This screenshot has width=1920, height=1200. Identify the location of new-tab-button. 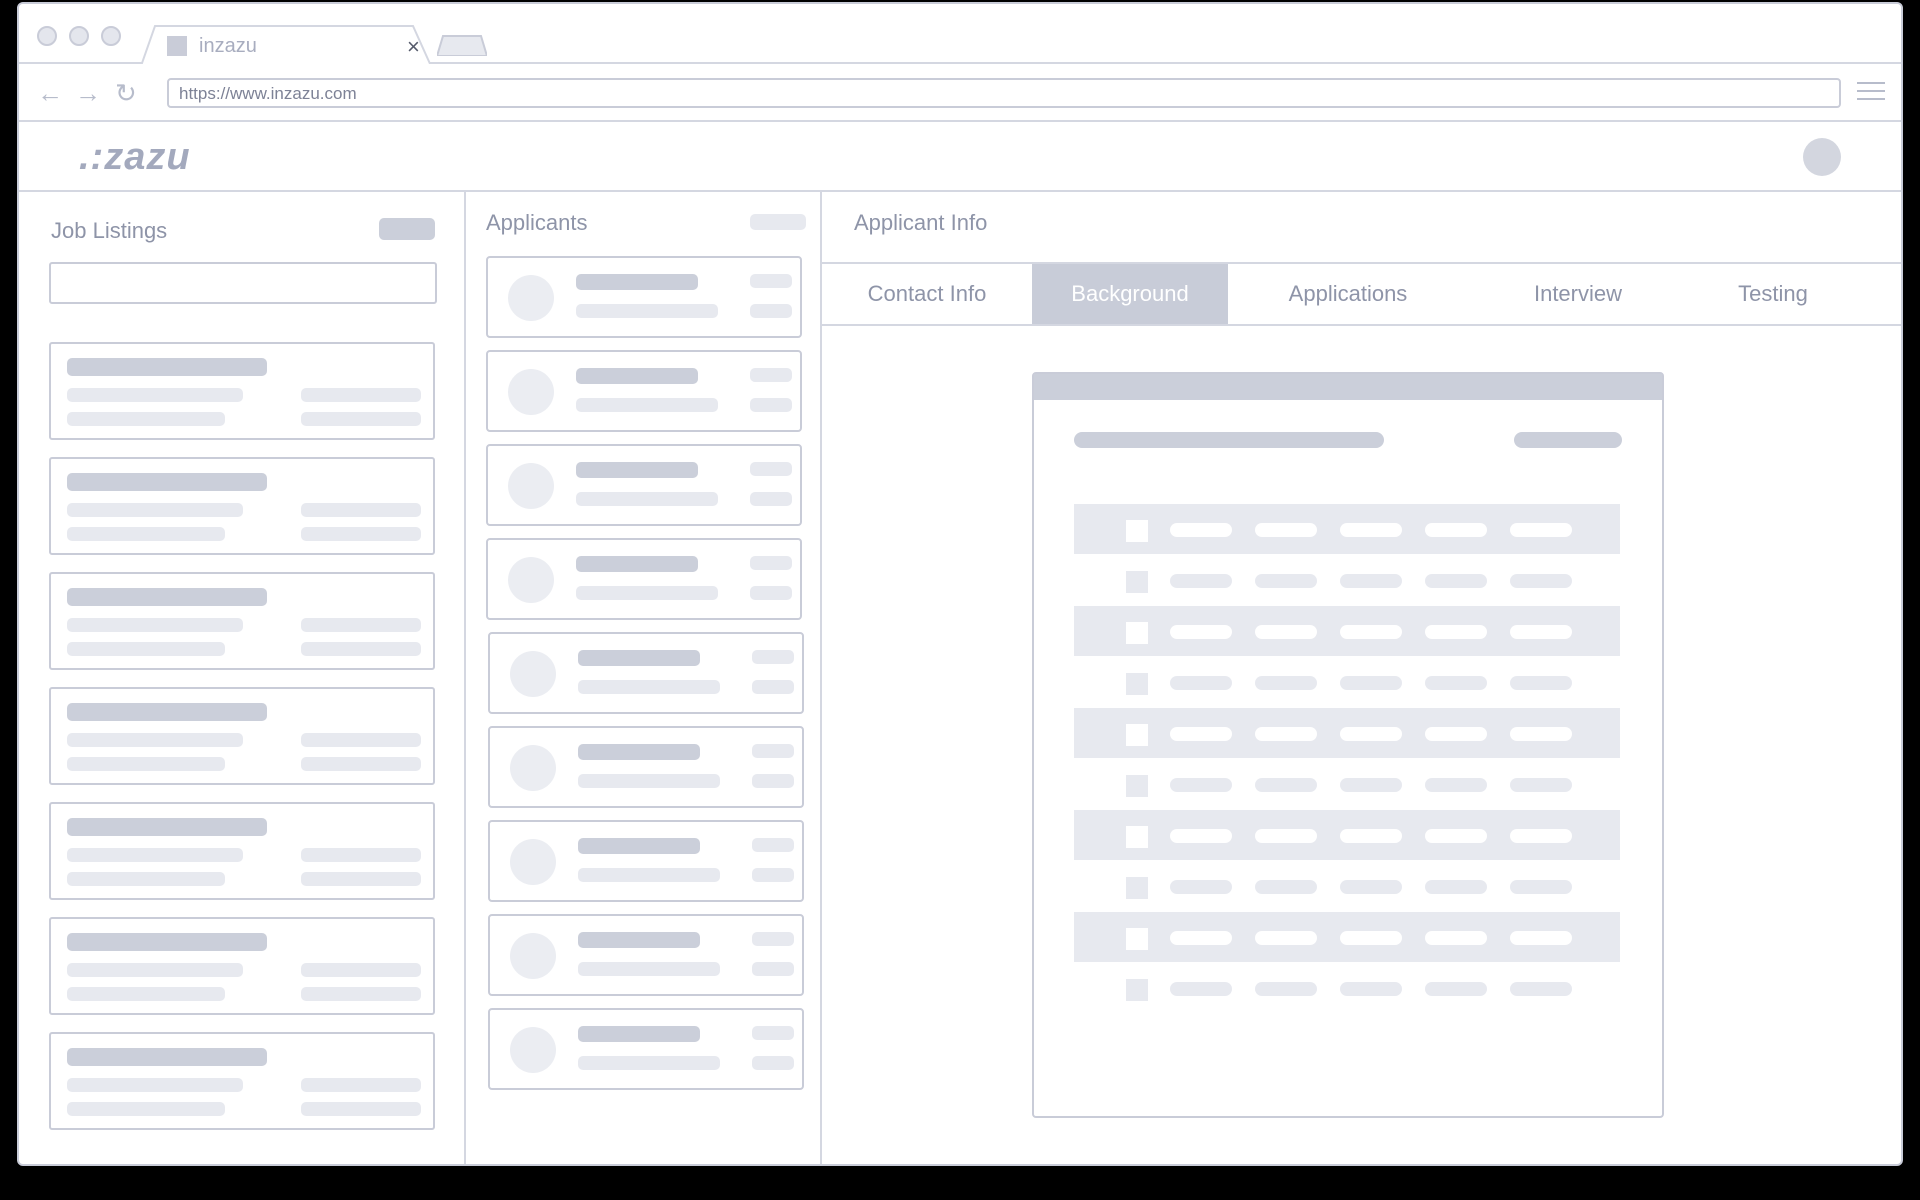
(462, 45).